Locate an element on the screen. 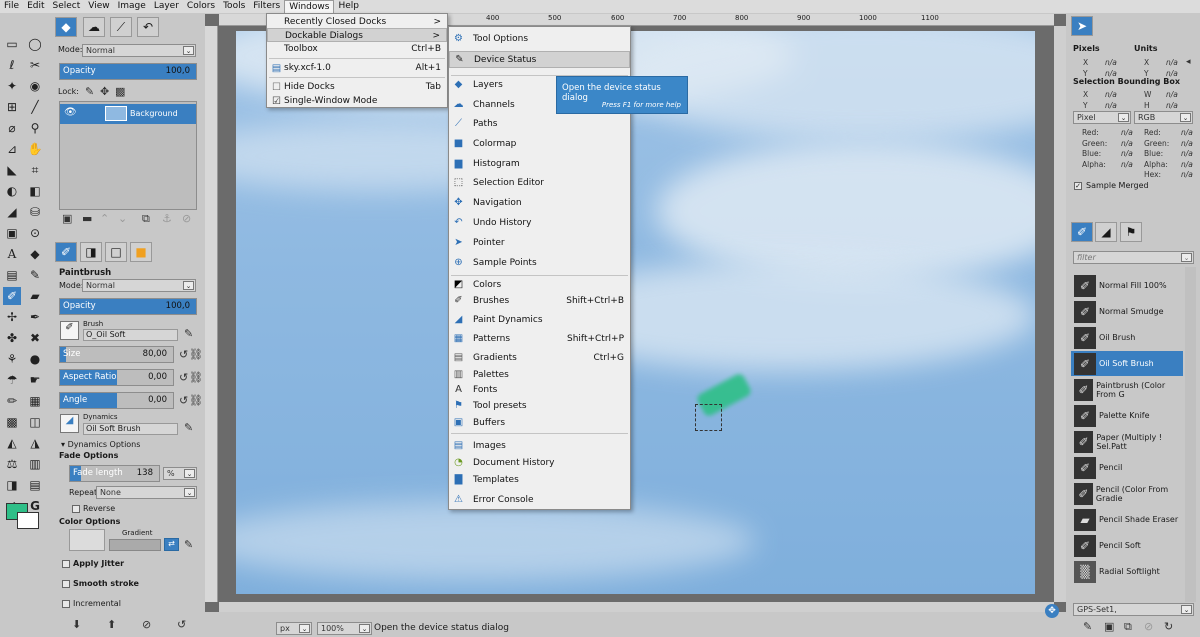 The image size is (1200, 637). new-group-icon: ▬ is located at coordinates (87, 218).